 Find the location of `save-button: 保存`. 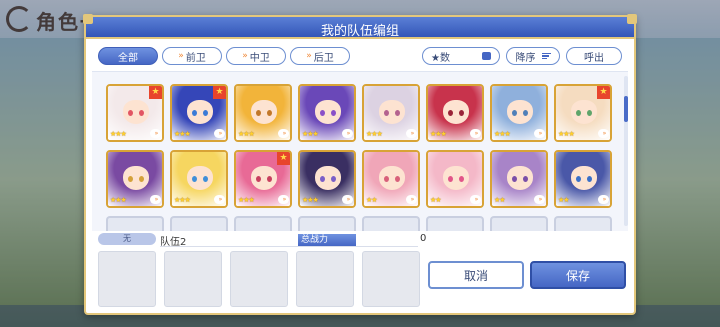

save-button: 保存 is located at coordinates (578, 275).